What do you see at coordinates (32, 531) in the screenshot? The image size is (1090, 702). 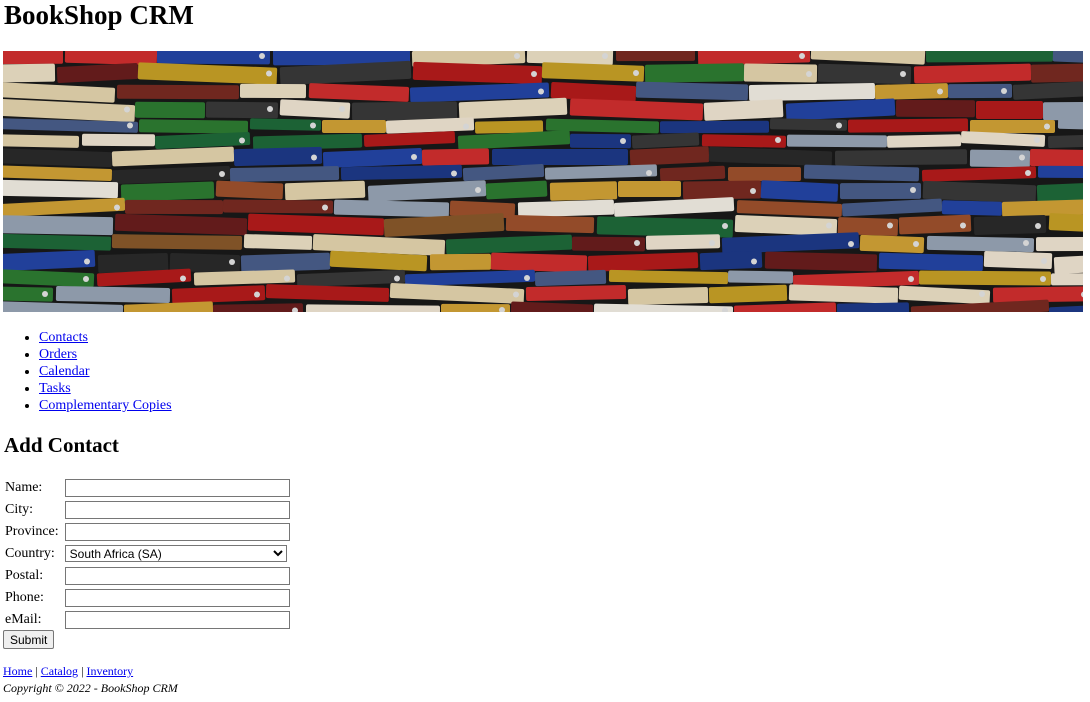 I see `province-label: Province:` at bounding box center [32, 531].